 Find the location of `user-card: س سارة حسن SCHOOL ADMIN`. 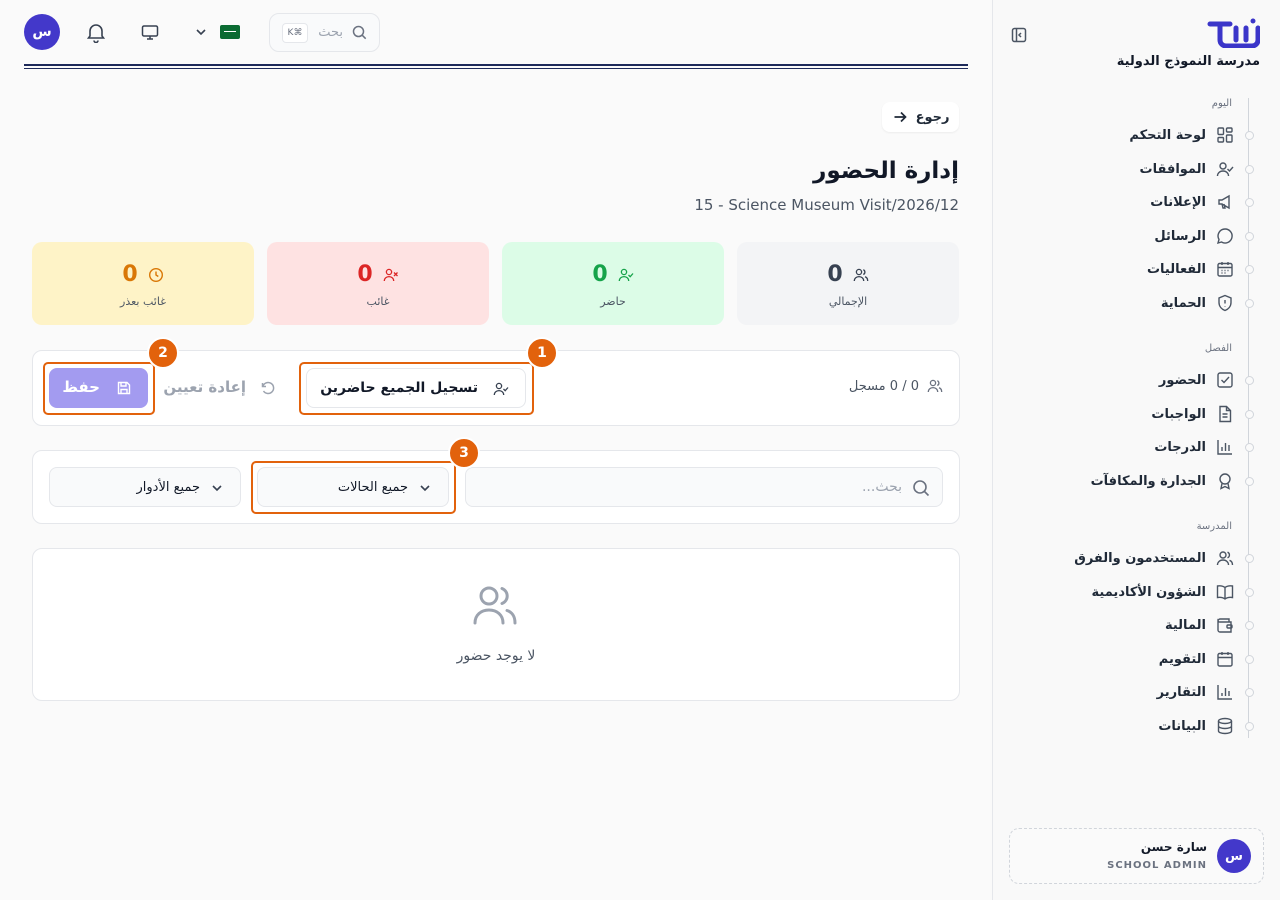

user-card: س سارة حسن SCHOOL ADMIN is located at coordinates (1136, 856).